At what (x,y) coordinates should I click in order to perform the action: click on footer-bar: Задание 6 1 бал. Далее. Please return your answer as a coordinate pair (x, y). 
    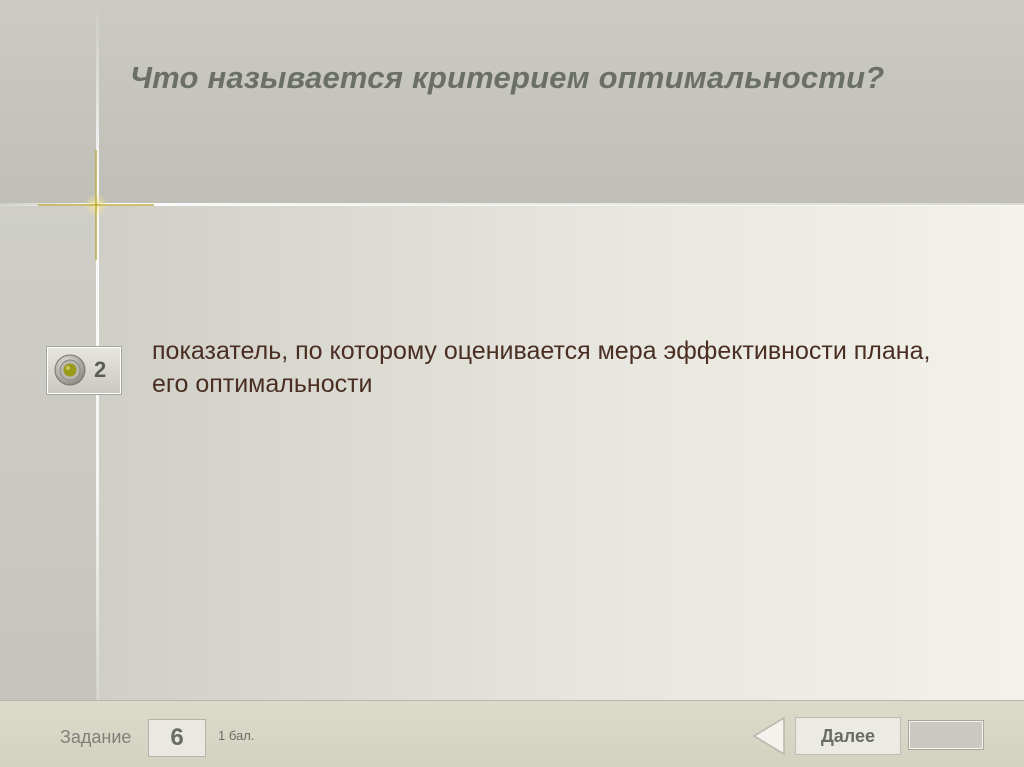
    Looking at the image, I should click on (512, 733).